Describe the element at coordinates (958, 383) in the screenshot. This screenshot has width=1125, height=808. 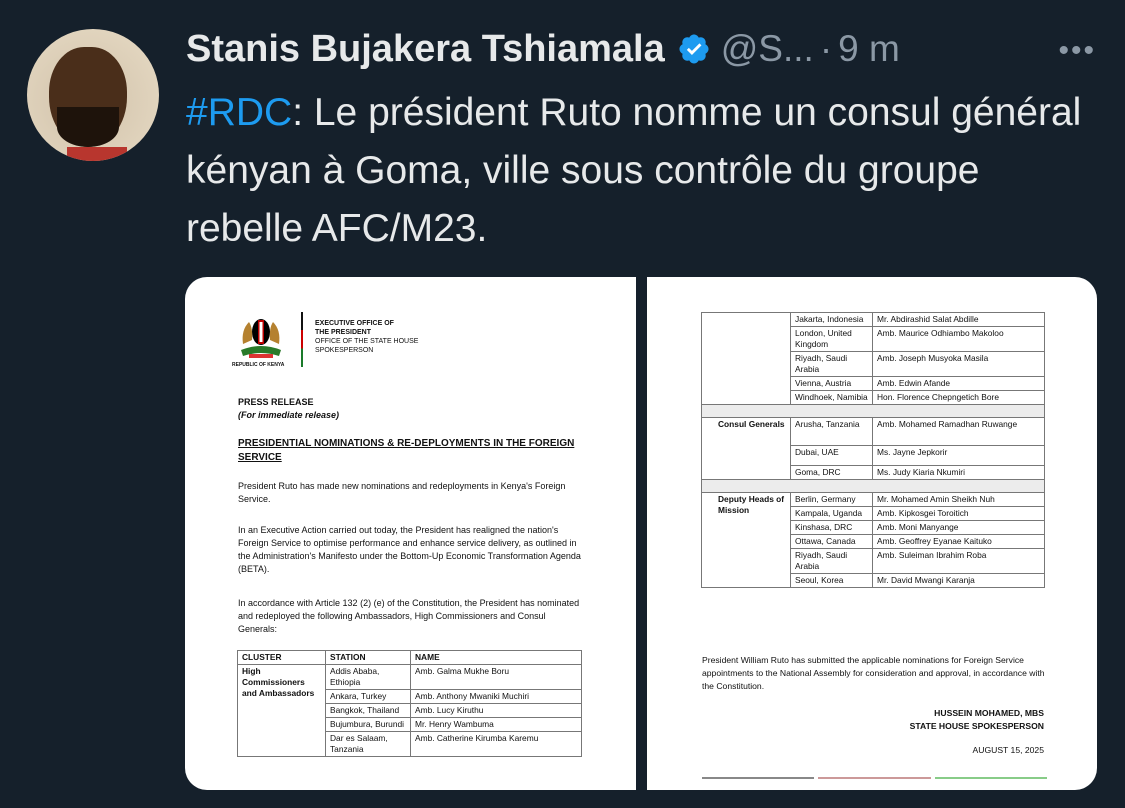
I see `name-cell: Amb. Edwin Afande` at that location.